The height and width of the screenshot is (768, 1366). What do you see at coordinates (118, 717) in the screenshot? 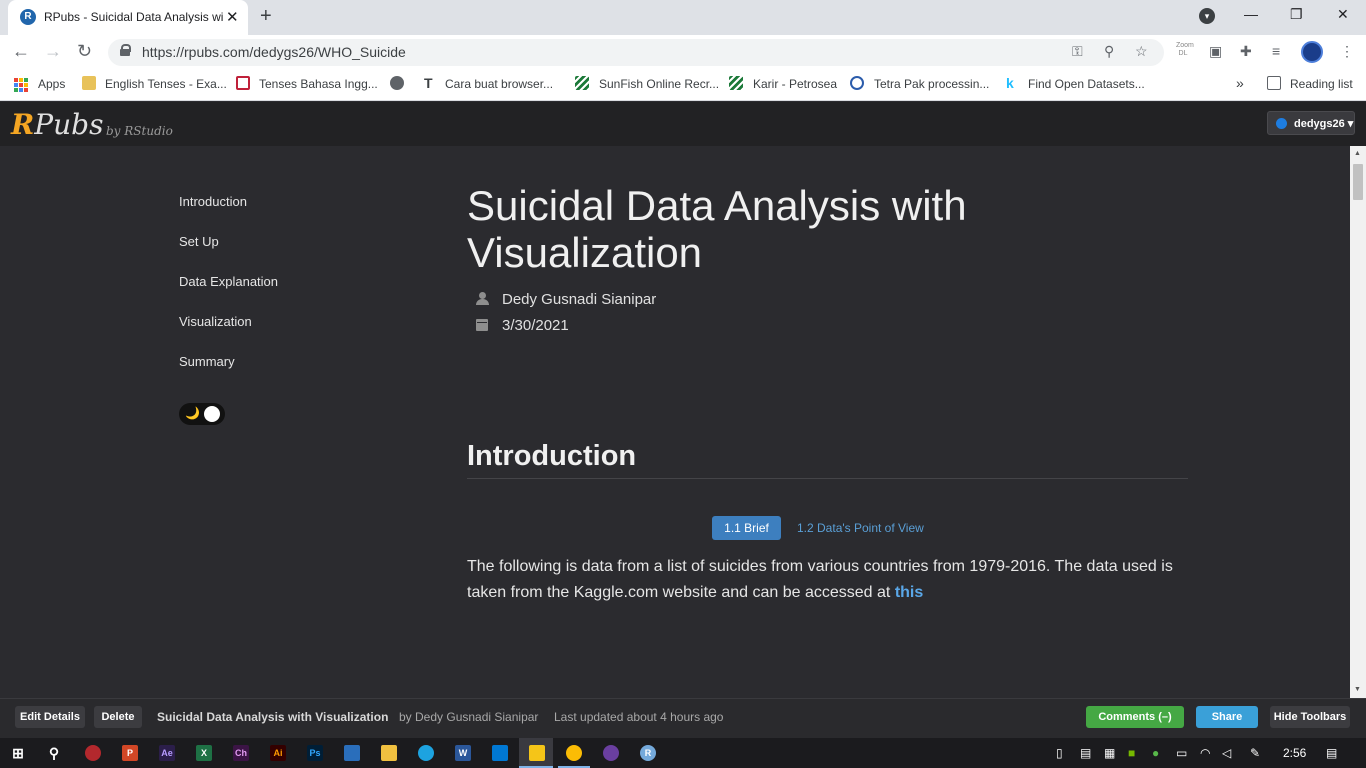
I see `delete-button: Delete` at bounding box center [118, 717].